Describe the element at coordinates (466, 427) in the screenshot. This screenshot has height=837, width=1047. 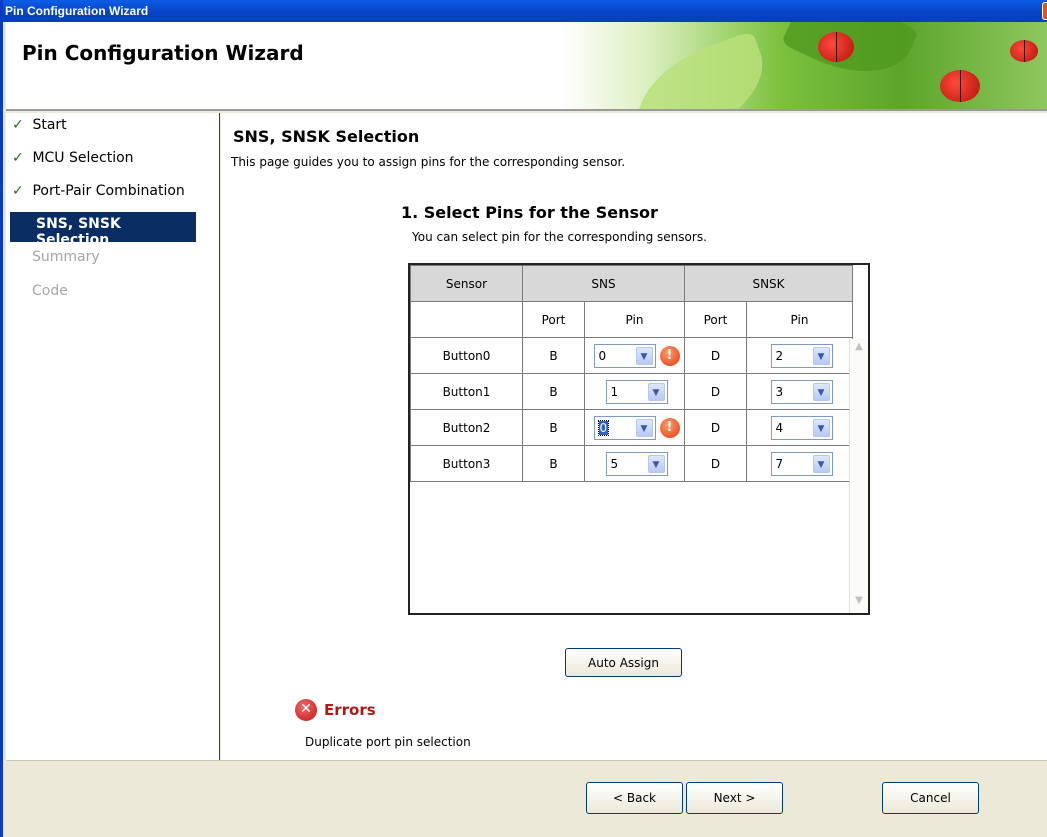
I see `sensor-cell: Button2` at that location.